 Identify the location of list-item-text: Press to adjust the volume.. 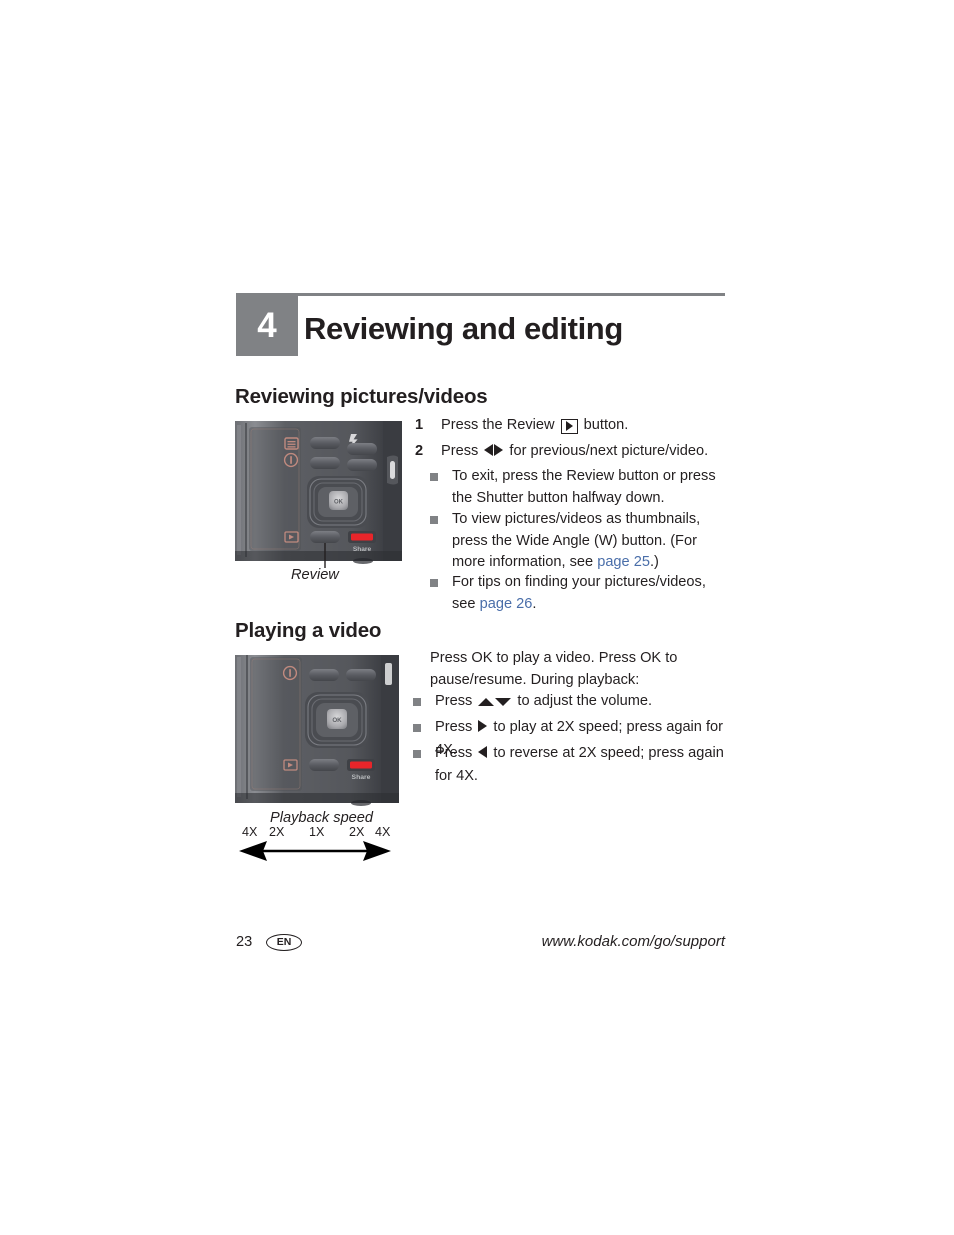
(584, 702).